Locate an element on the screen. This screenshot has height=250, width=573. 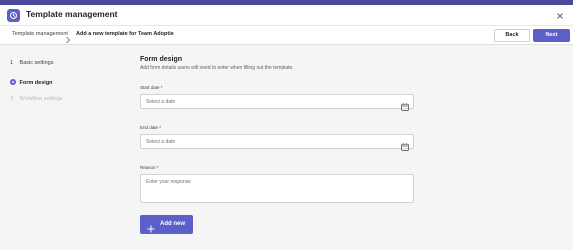
reason-textarea: Enter your response is located at coordinates (277, 188).